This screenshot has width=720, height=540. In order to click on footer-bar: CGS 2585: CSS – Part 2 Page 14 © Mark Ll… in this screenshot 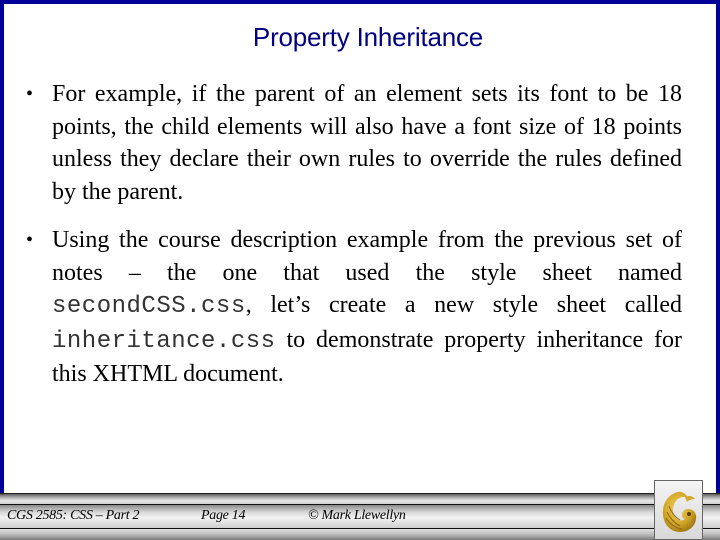, I will do `click(360, 516)`.